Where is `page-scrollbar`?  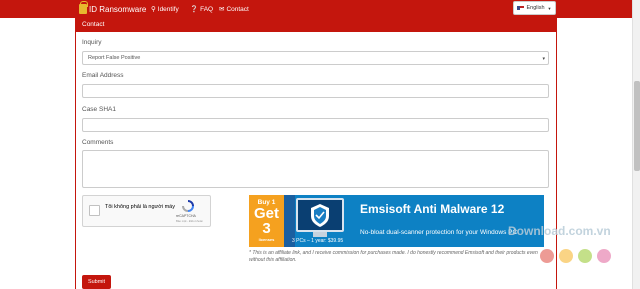
page-scrollbar is located at coordinates (636, 144).